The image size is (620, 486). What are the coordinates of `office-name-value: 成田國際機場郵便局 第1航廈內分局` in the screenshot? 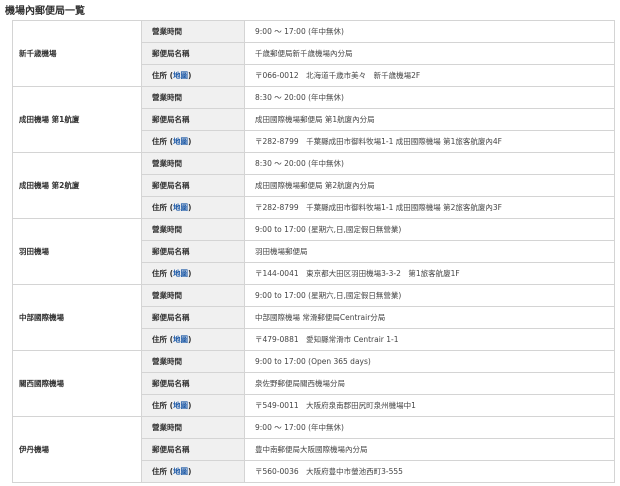 It's located at (429, 119).